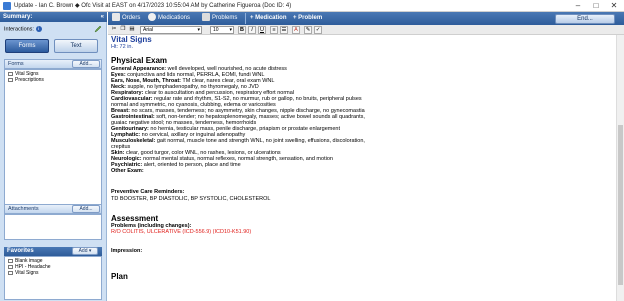 The height and width of the screenshot is (301, 624). What do you see at coordinates (242, 30) in the screenshot?
I see `bold-button: B` at bounding box center [242, 30].